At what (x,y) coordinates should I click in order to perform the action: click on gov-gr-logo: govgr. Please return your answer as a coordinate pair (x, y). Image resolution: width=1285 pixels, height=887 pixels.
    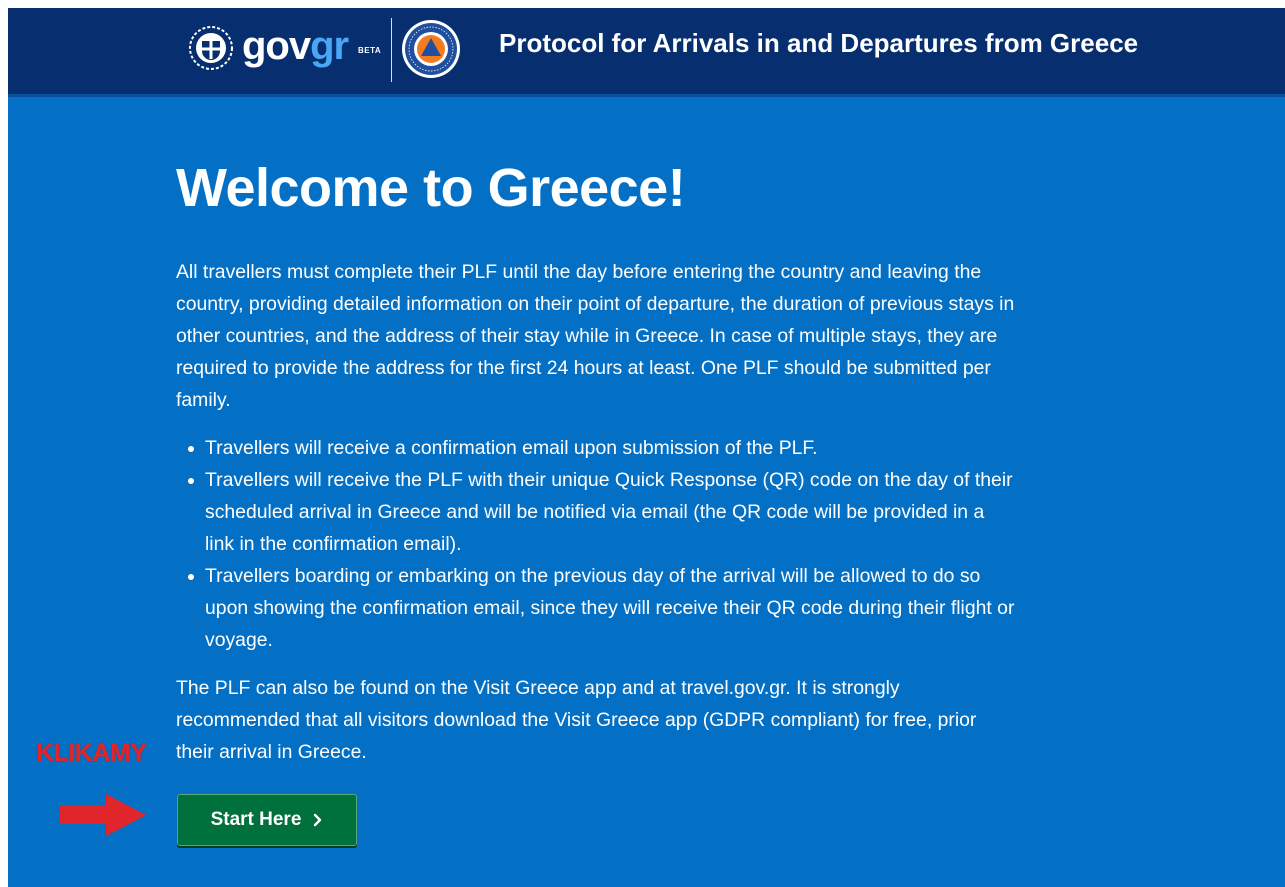
    Looking at the image, I should click on (295, 46).